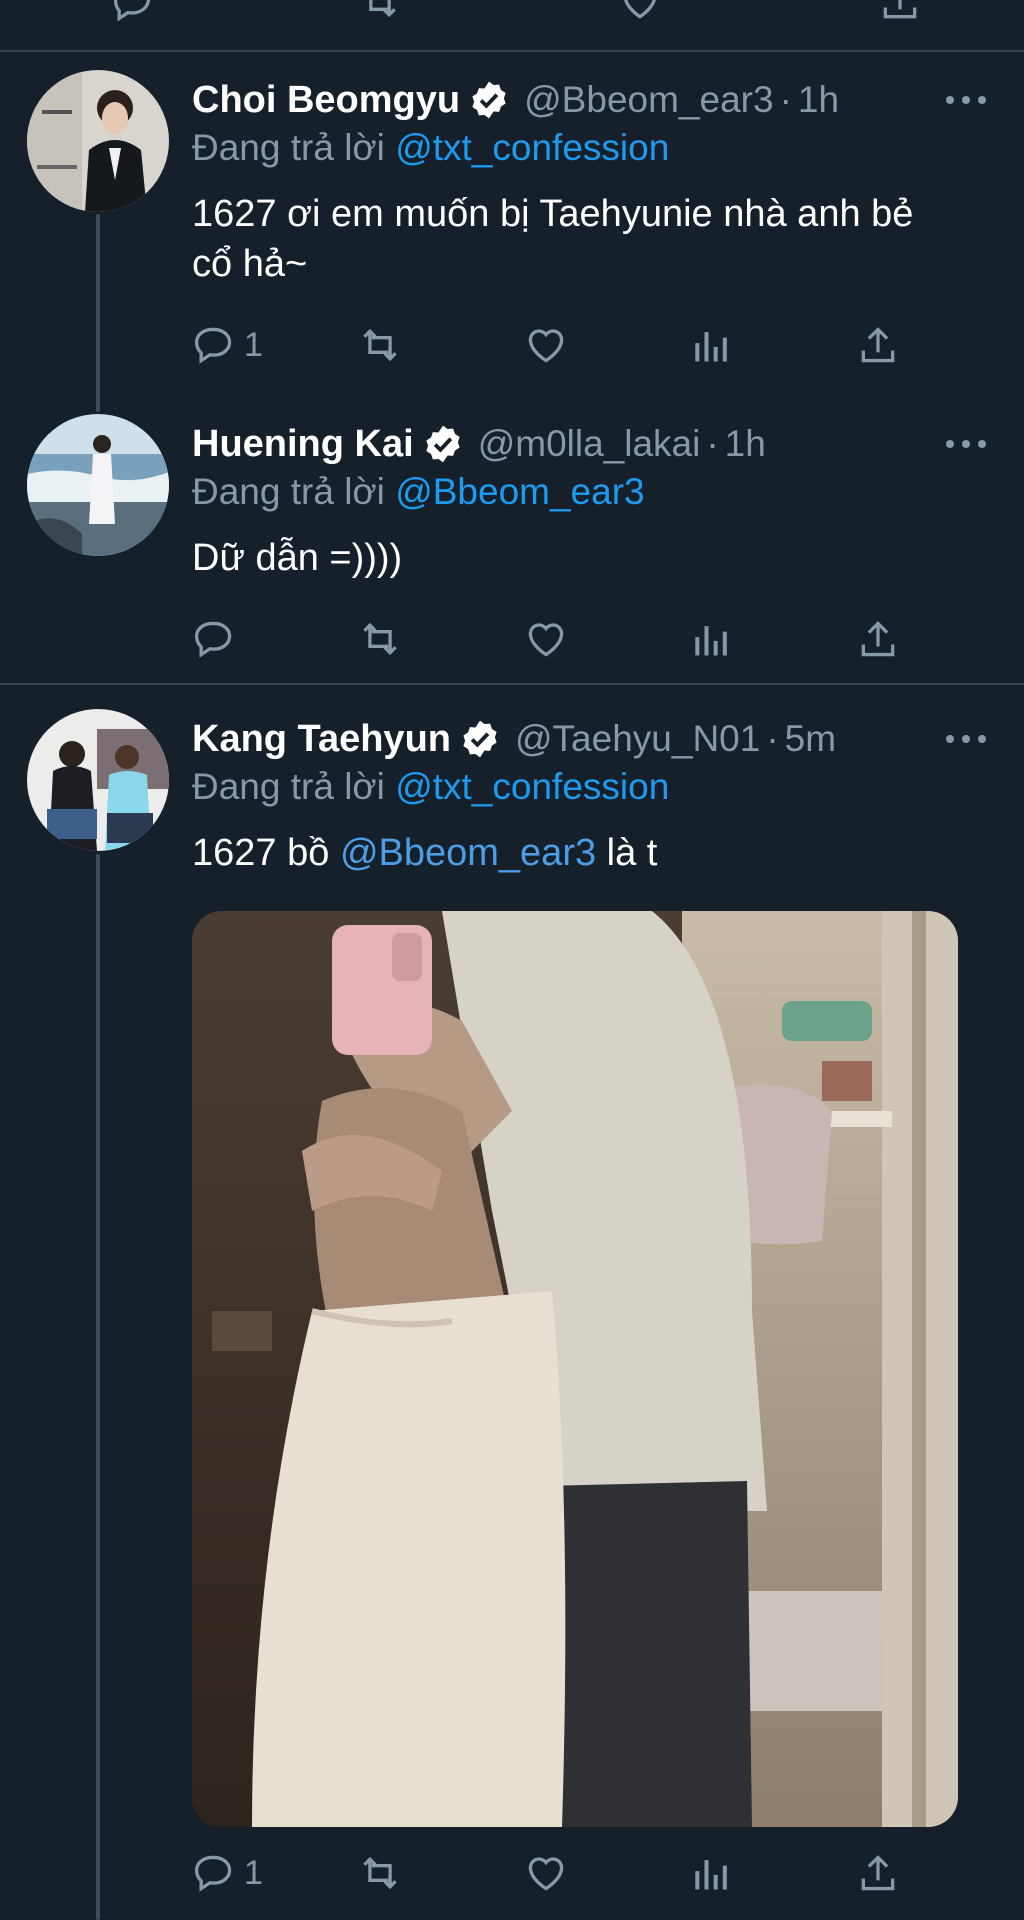 The width and height of the screenshot is (1024, 1920). I want to click on tweet-text-suffix: là t, so click(632, 853).